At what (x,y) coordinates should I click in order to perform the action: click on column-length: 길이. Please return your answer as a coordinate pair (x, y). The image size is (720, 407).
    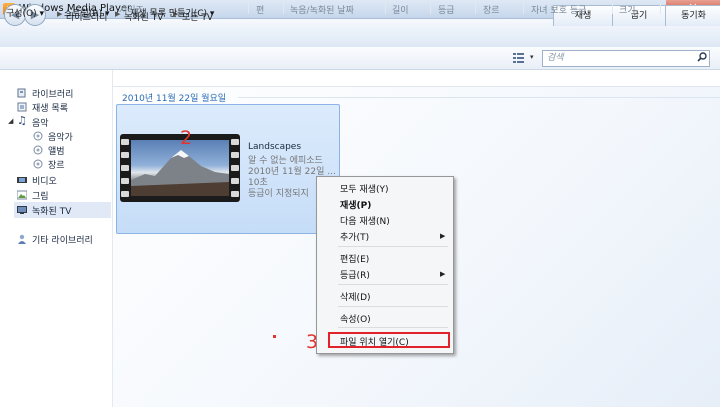
    Looking at the image, I should click on (400, 9).